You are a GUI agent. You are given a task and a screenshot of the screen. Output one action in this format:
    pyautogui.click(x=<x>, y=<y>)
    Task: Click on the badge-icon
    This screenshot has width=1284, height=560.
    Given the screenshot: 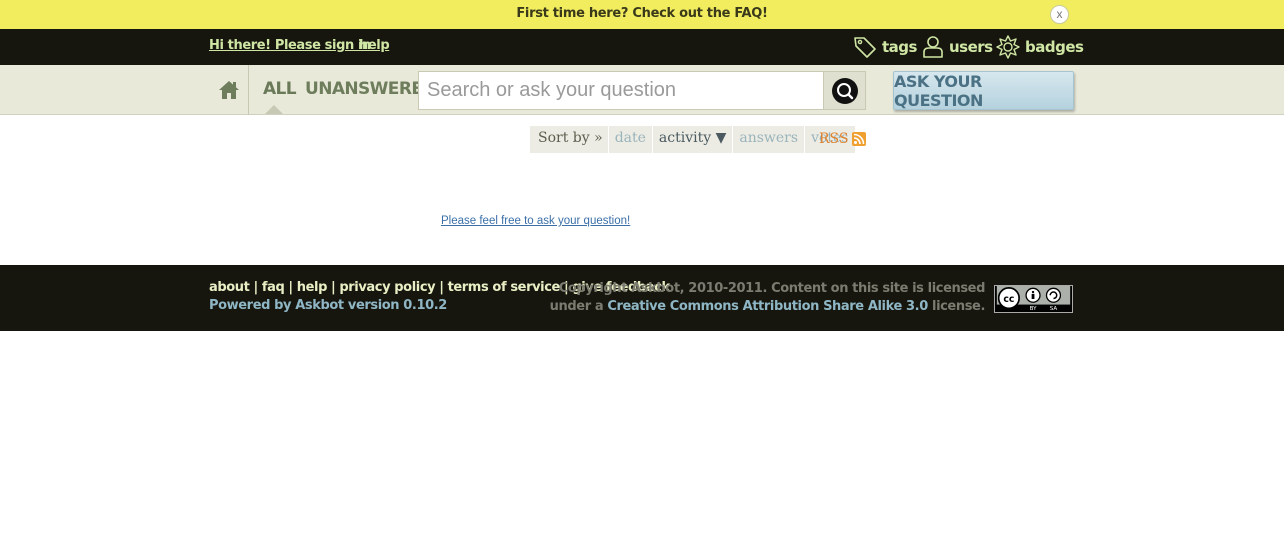 What is the action you would take?
    pyautogui.click(x=1008, y=47)
    